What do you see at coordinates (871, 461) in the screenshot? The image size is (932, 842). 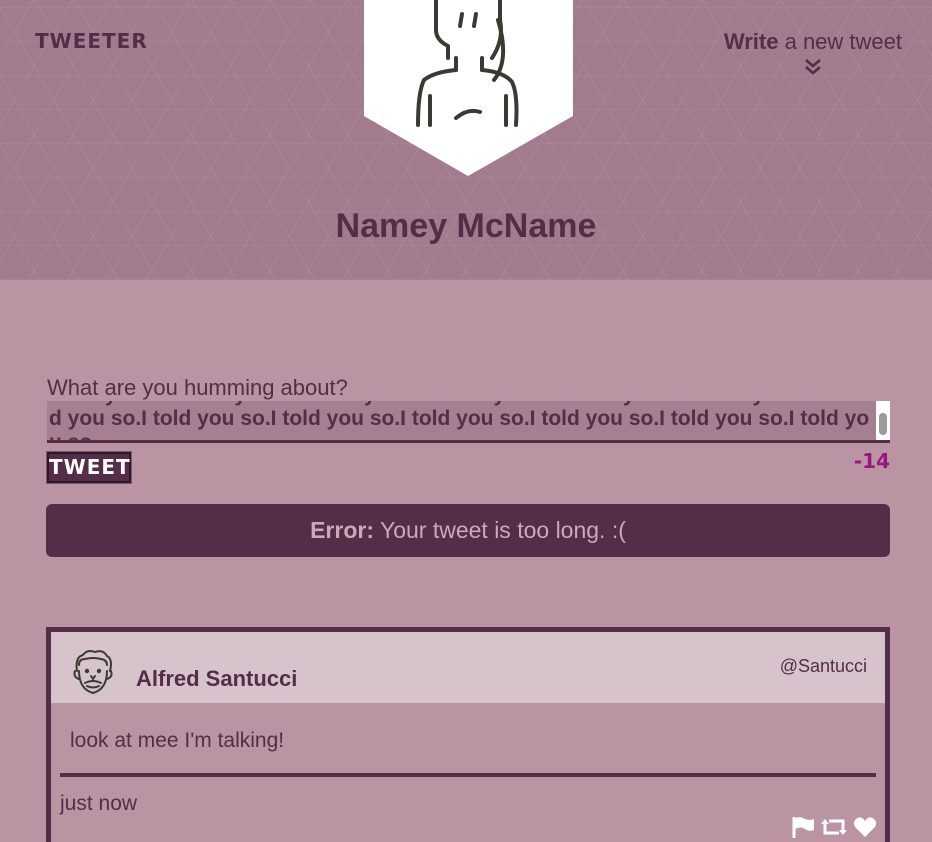 I see `character-counter: -14` at bounding box center [871, 461].